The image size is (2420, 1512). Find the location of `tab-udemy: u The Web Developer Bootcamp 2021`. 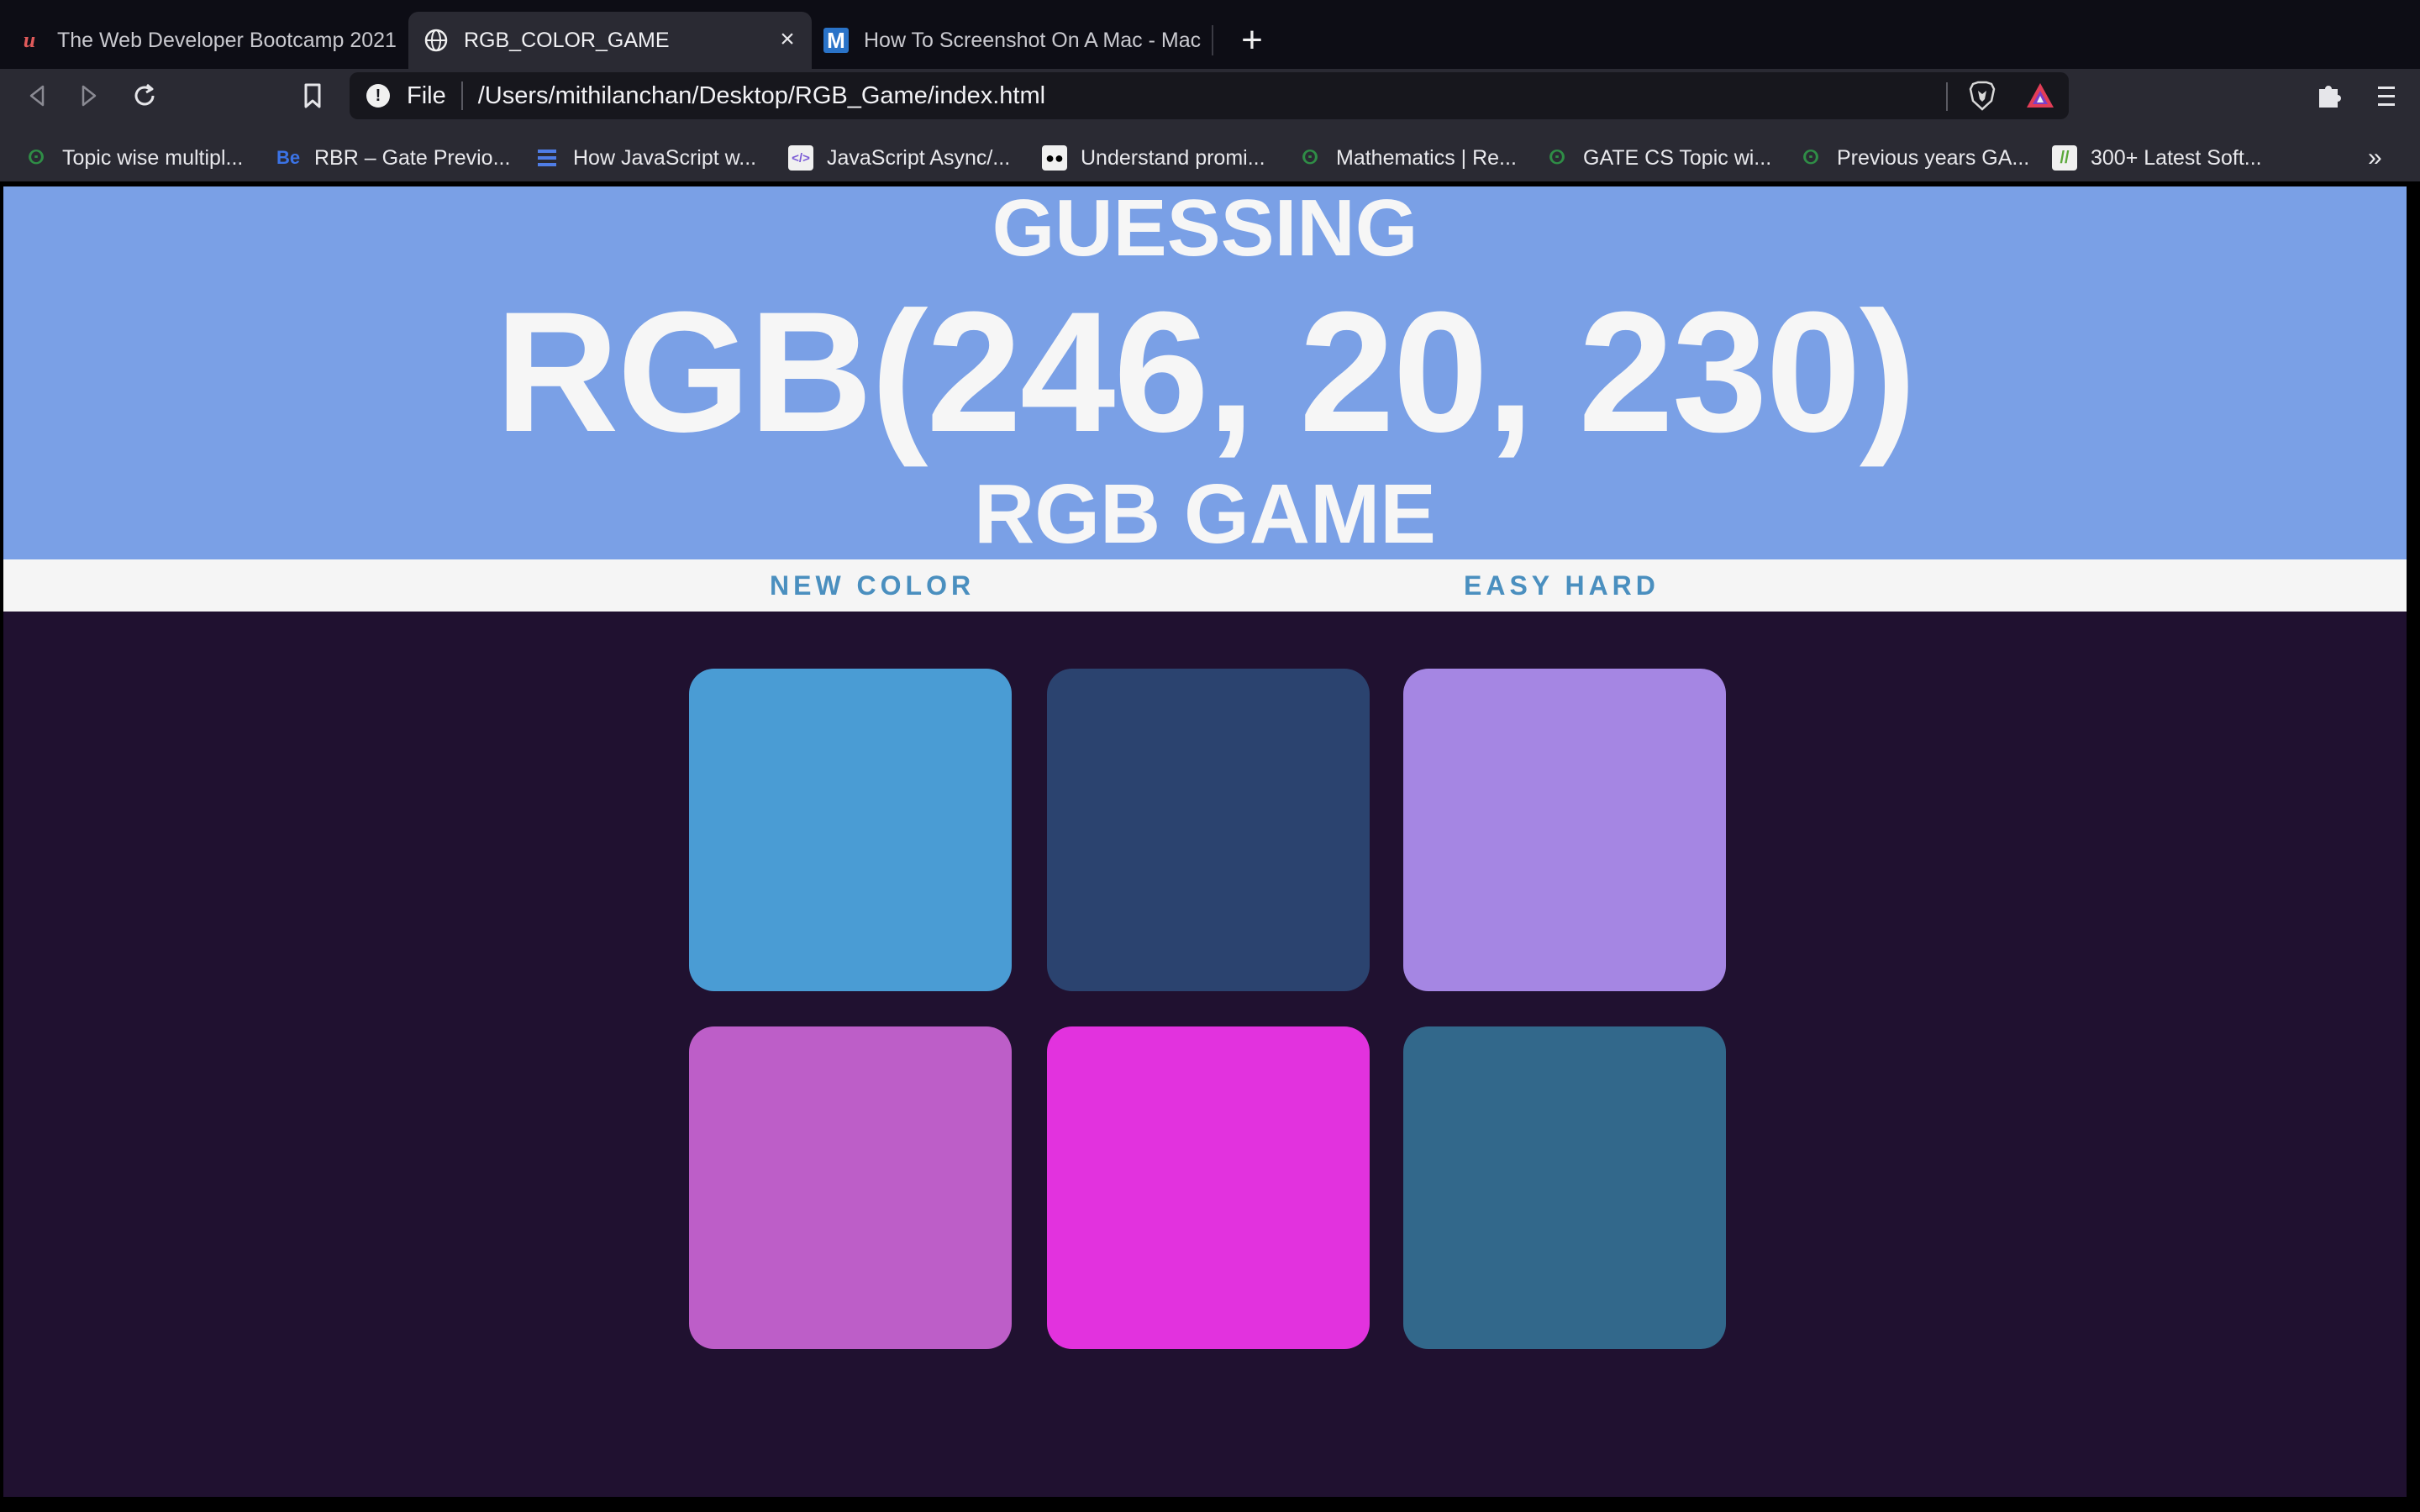

tab-udemy: u The Web Developer Bootcamp 2021 is located at coordinates (208, 40).